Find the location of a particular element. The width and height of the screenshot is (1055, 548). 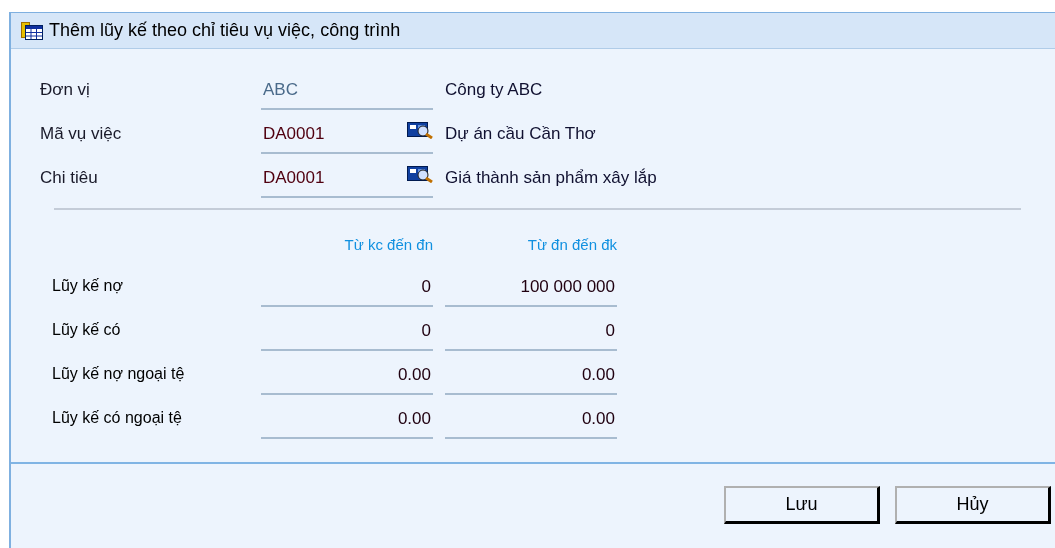

column-header: Từ đn đến đk is located at coordinates (571, 245).